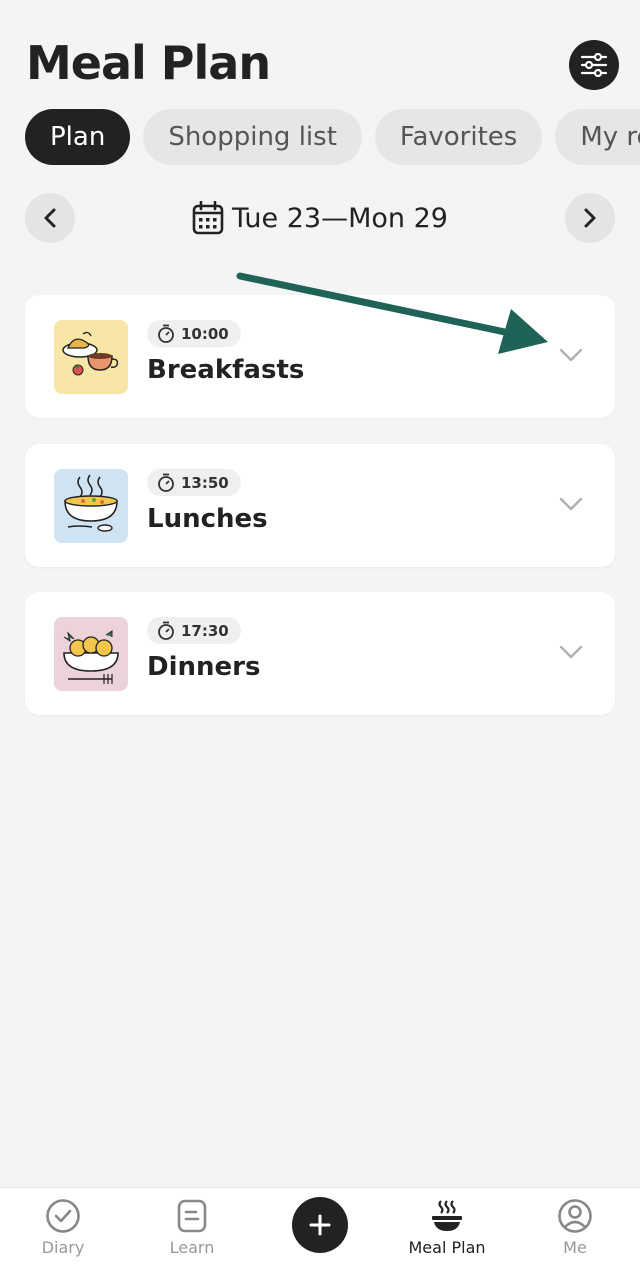 The height and width of the screenshot is (1280, 640). I want to click on meal-name: Dinners, so click(204, 667).